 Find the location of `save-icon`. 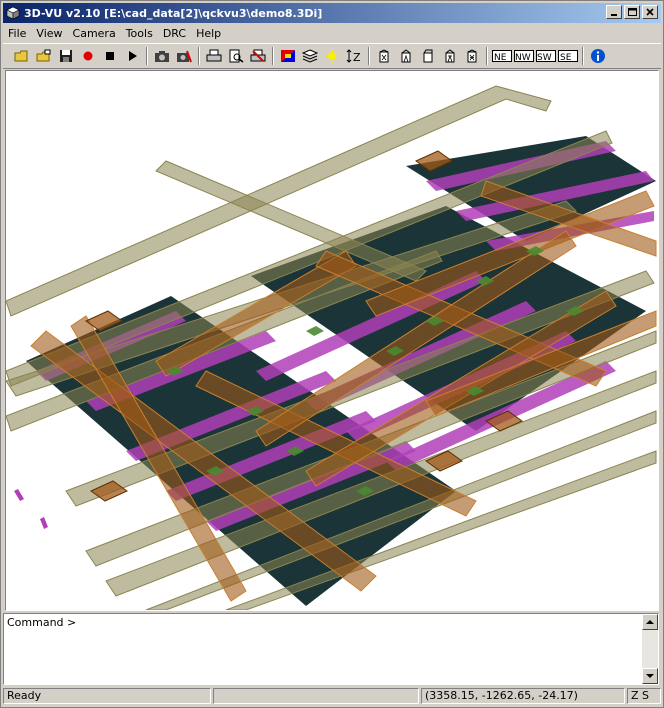

save-icon is located at coordinates (66, 56).